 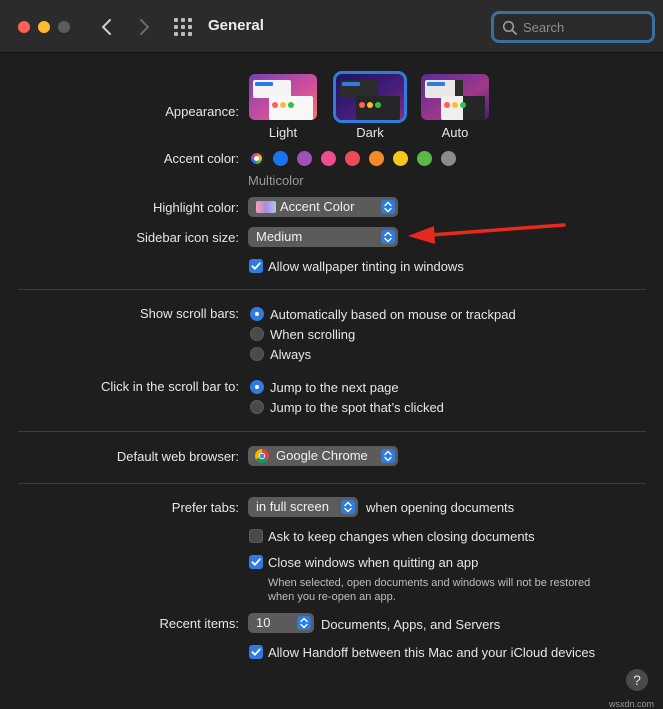 What do you see at coordinates (187, 237) in the screenshot?
I see `sidebar-icon-size-label: Sidebar icon size:` at bounding box center [187, 237].